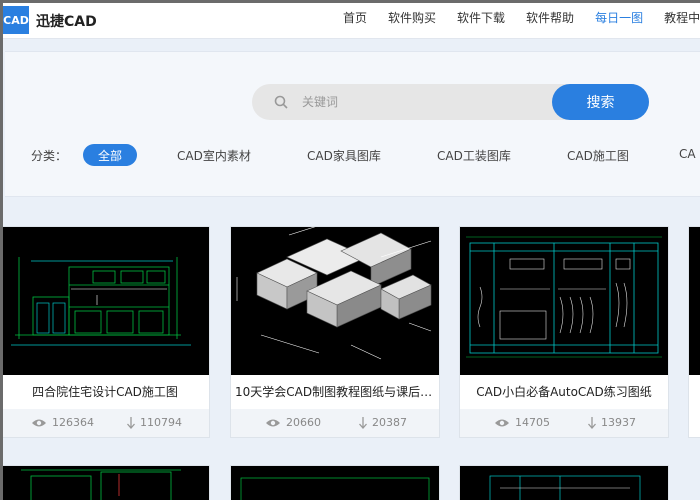 Image resolution: width=700 pixels, height=500 pixels. Describe the element at coordinates (564, 391) in the screenshot. I see `card-title: CAD小白必备AutoCAD练习图纸` at that location.